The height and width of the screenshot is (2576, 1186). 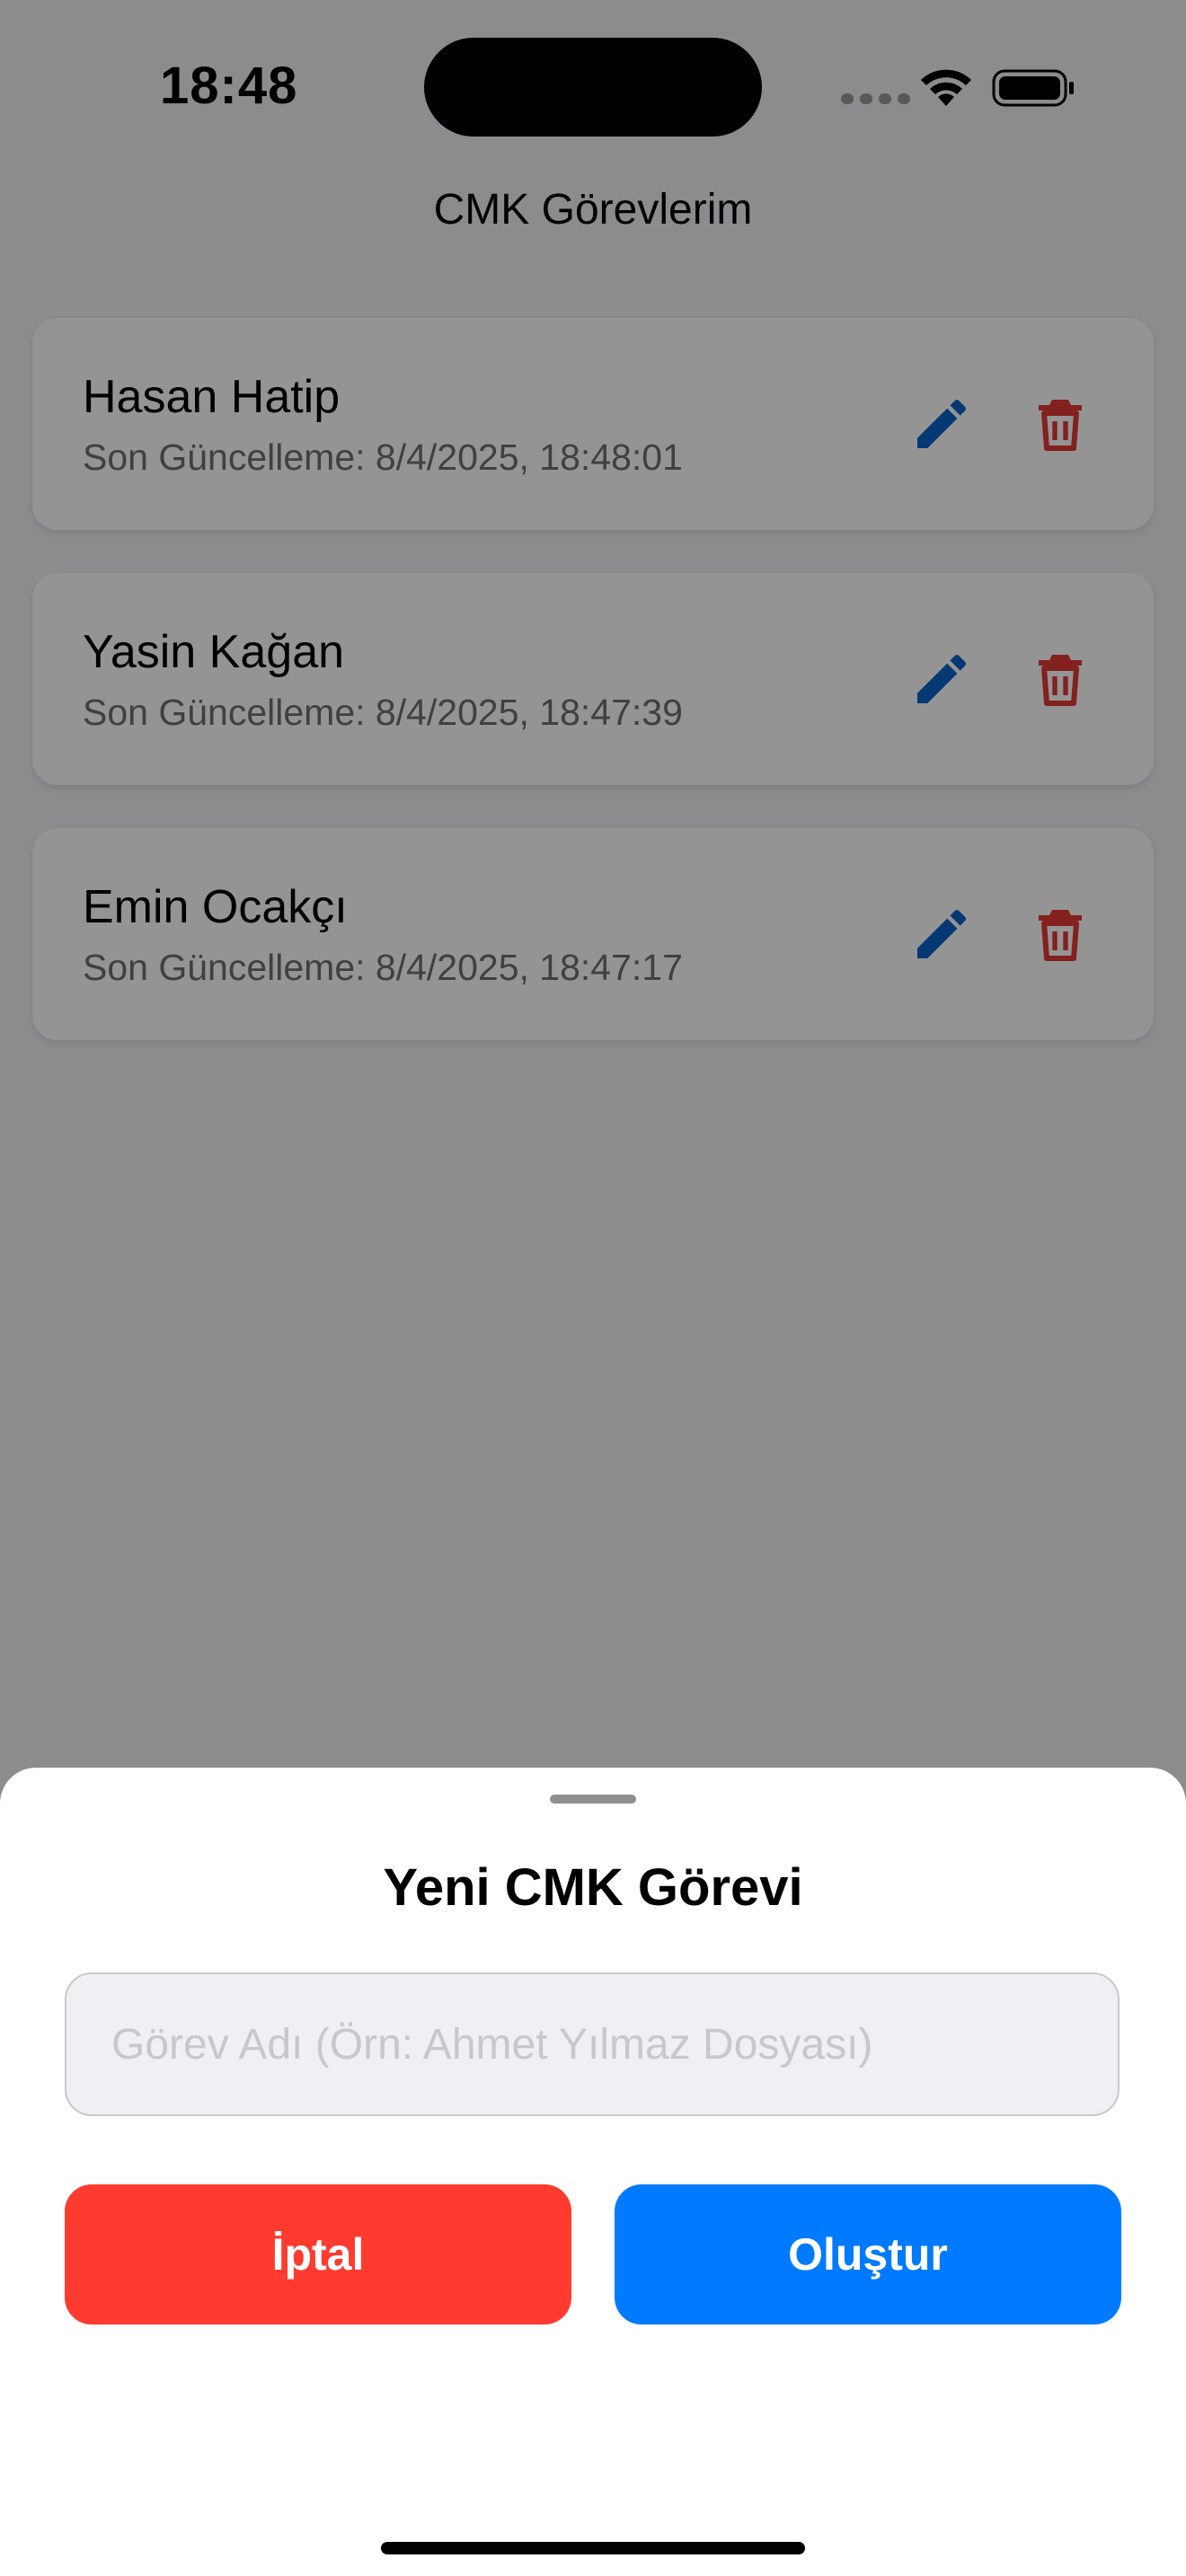 What do you see at coordinates (593, 2548) in the screenshot?
I see `home-indicator` at bounding box center [593, 2548].